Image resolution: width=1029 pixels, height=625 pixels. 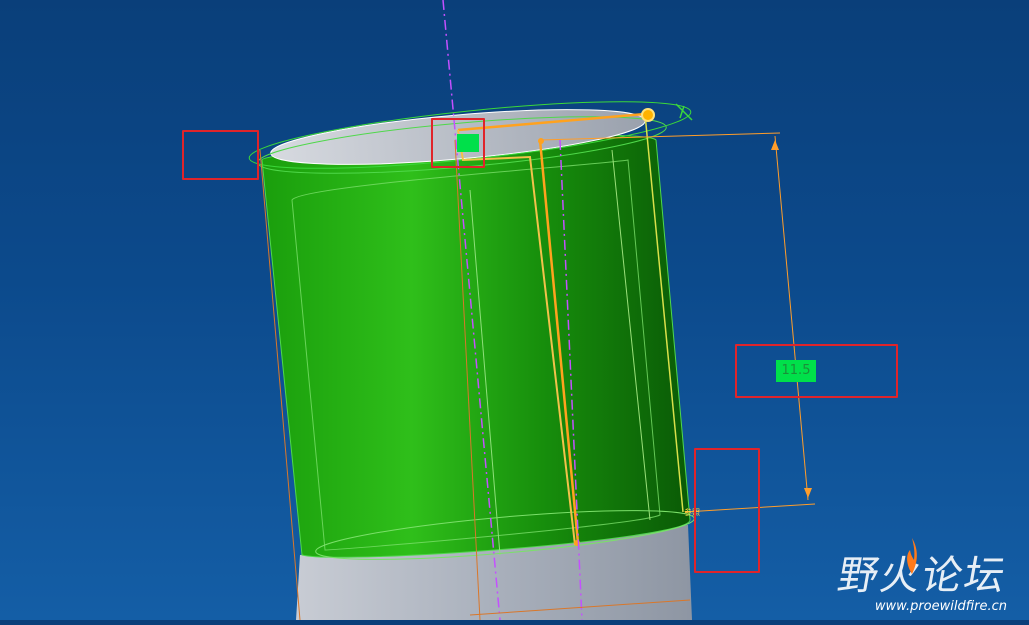 I want to click on highlight-box-center, so click(x=458, y=143).